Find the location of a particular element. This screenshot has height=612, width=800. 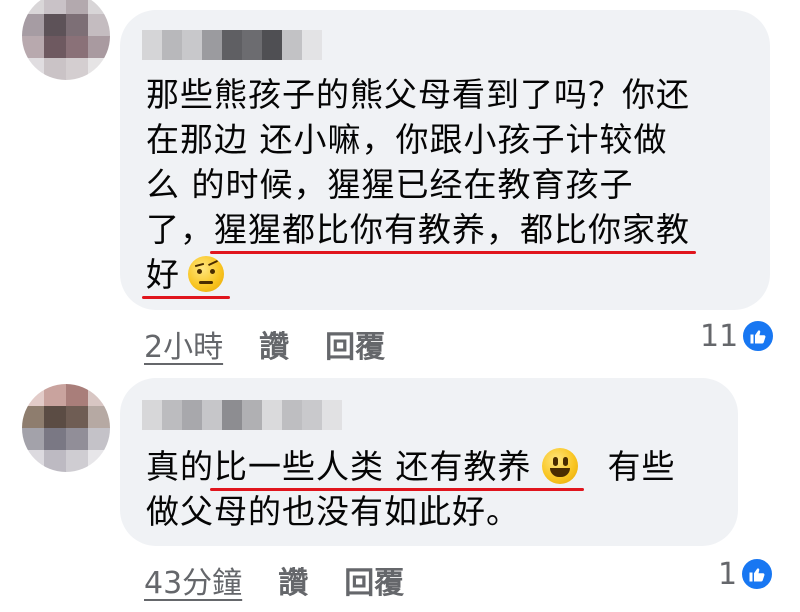

comment-line: 在那边 还小嘛，你跟小孩子计较做 is located at coordinates (407, 139).